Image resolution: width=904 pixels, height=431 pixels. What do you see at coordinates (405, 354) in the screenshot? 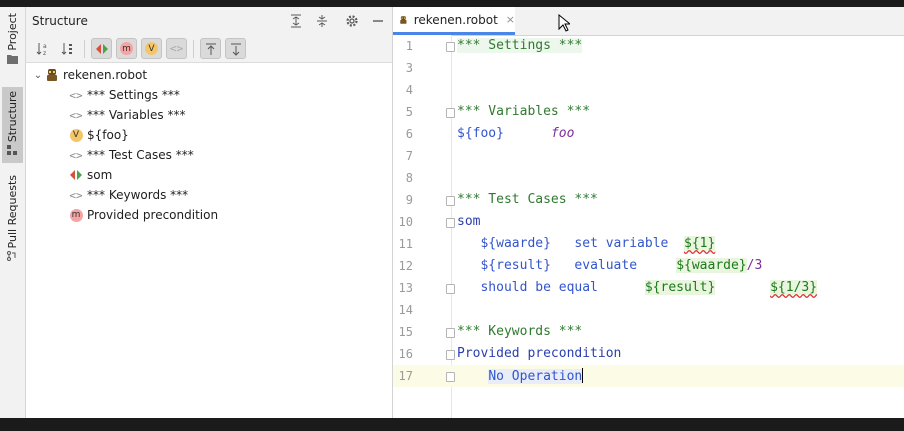
I see `line-number: 16` at bounding box center [405, 354].